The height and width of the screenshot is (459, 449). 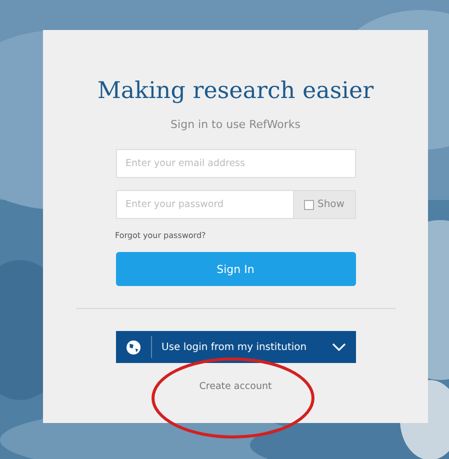 I want to click on institution-login-button: Use login from my institution, so click(x=236, y=347).